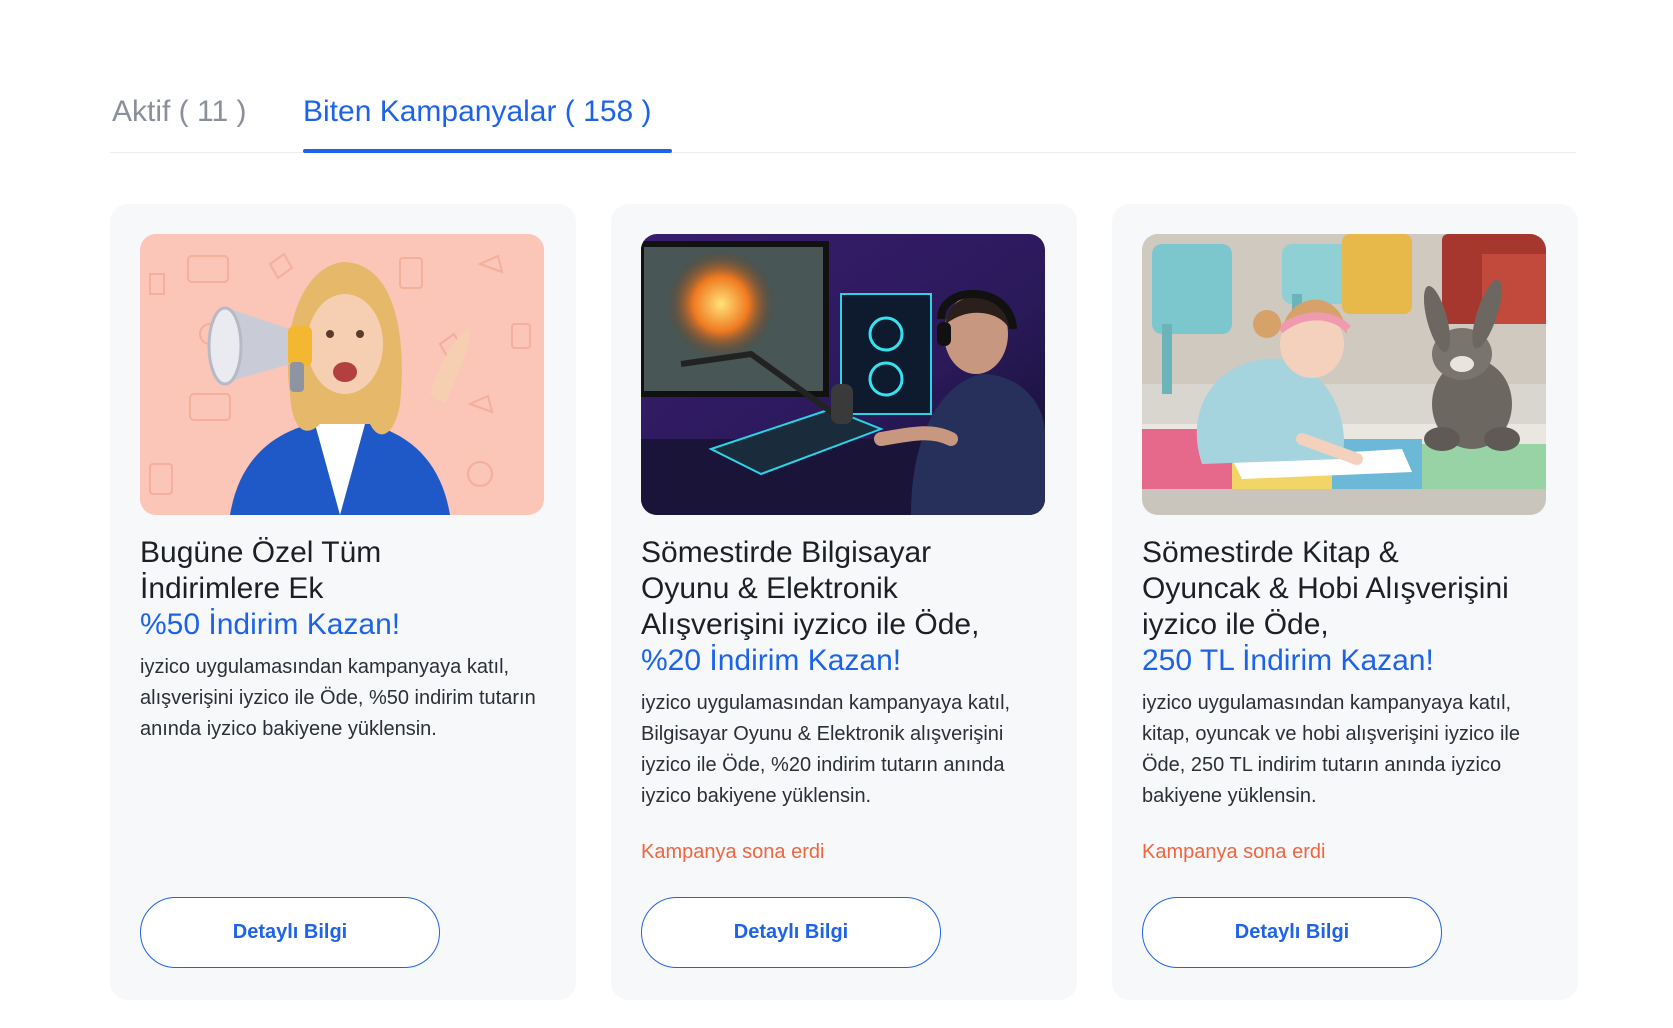 This screenshot has height=1028, width=1673. I want to click on active-tab-indicator, so click(487, 151).